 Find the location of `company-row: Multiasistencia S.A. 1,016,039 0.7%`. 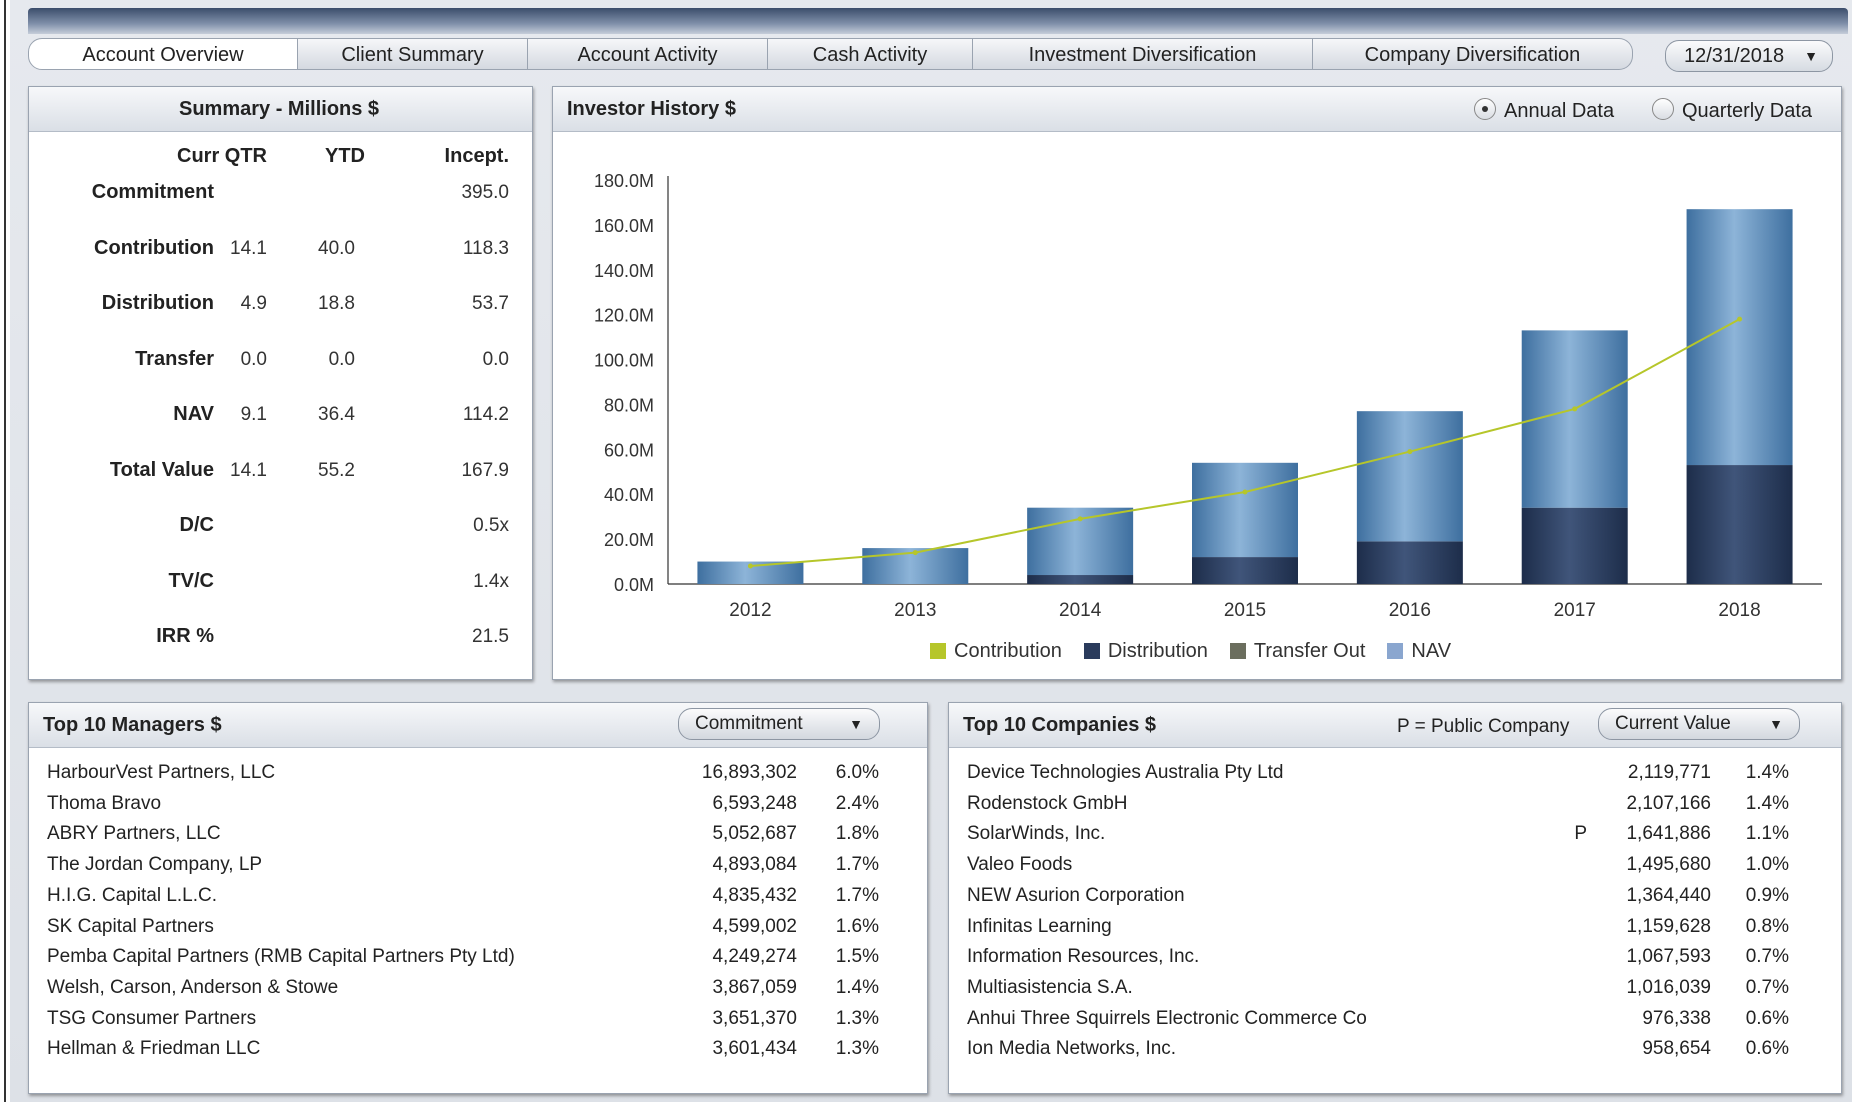

company-row: Multiasistencia S.A. 1,016,039 0.7% is located at coordinates (1389, 991).